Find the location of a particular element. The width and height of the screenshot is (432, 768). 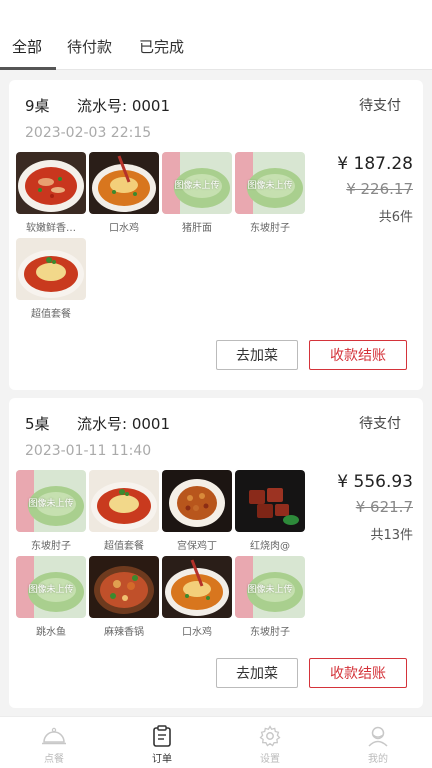

dish-image-spicy-pot is located at coordinates (124, 587).